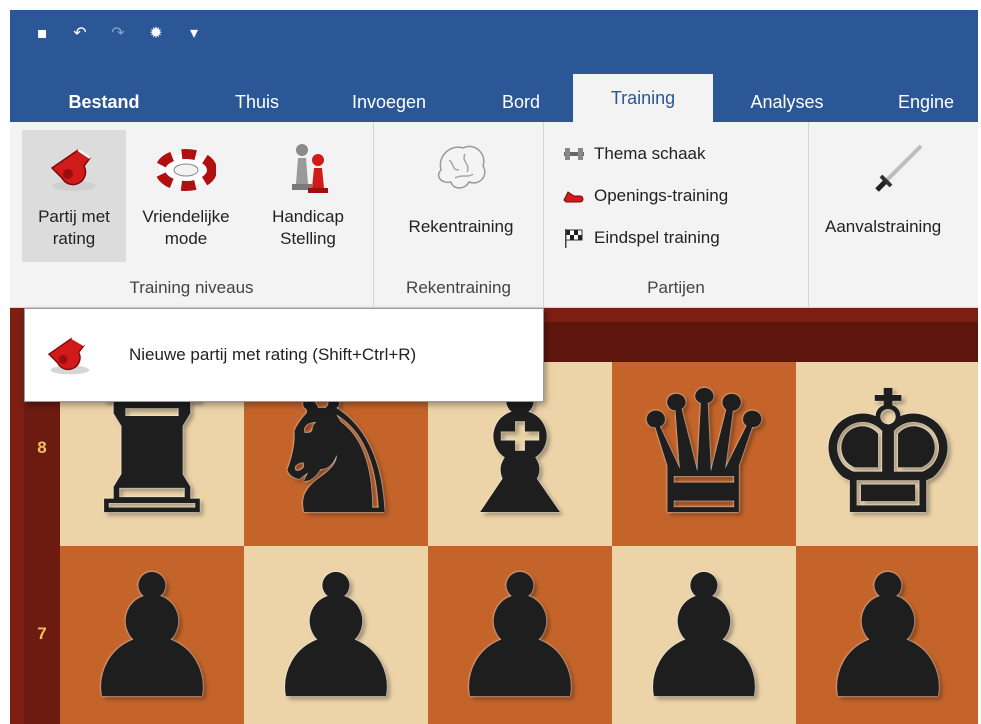 The width and height of the screenshot is (981, 724). I want to click on thema-schaak-button: Thema schaak, so click(634, 154).